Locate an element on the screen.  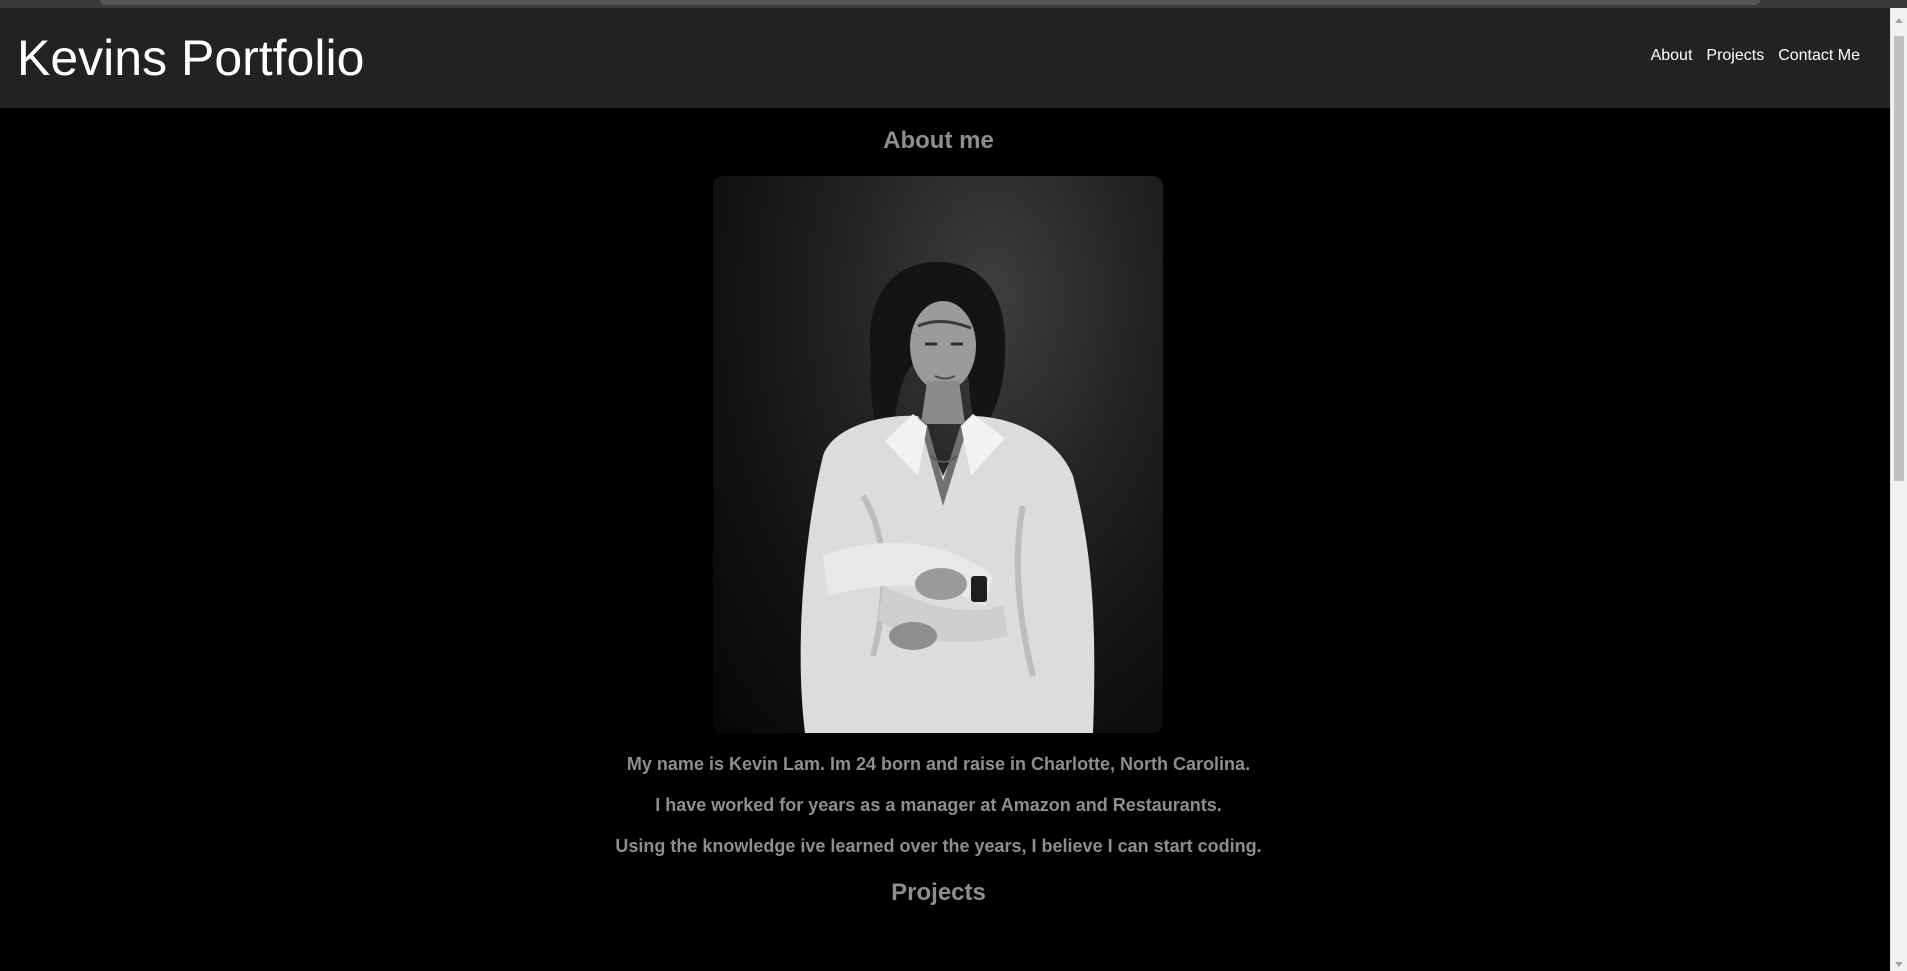
browser-tab-edge is located at coordinates (930, 2).